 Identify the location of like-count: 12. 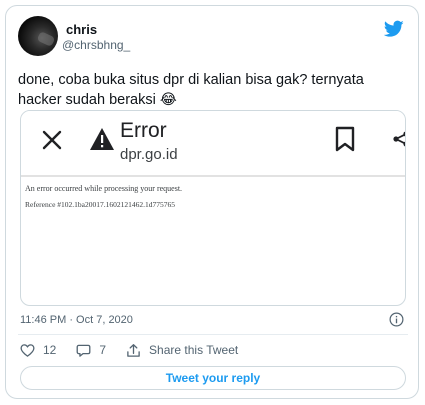
(50, 350).